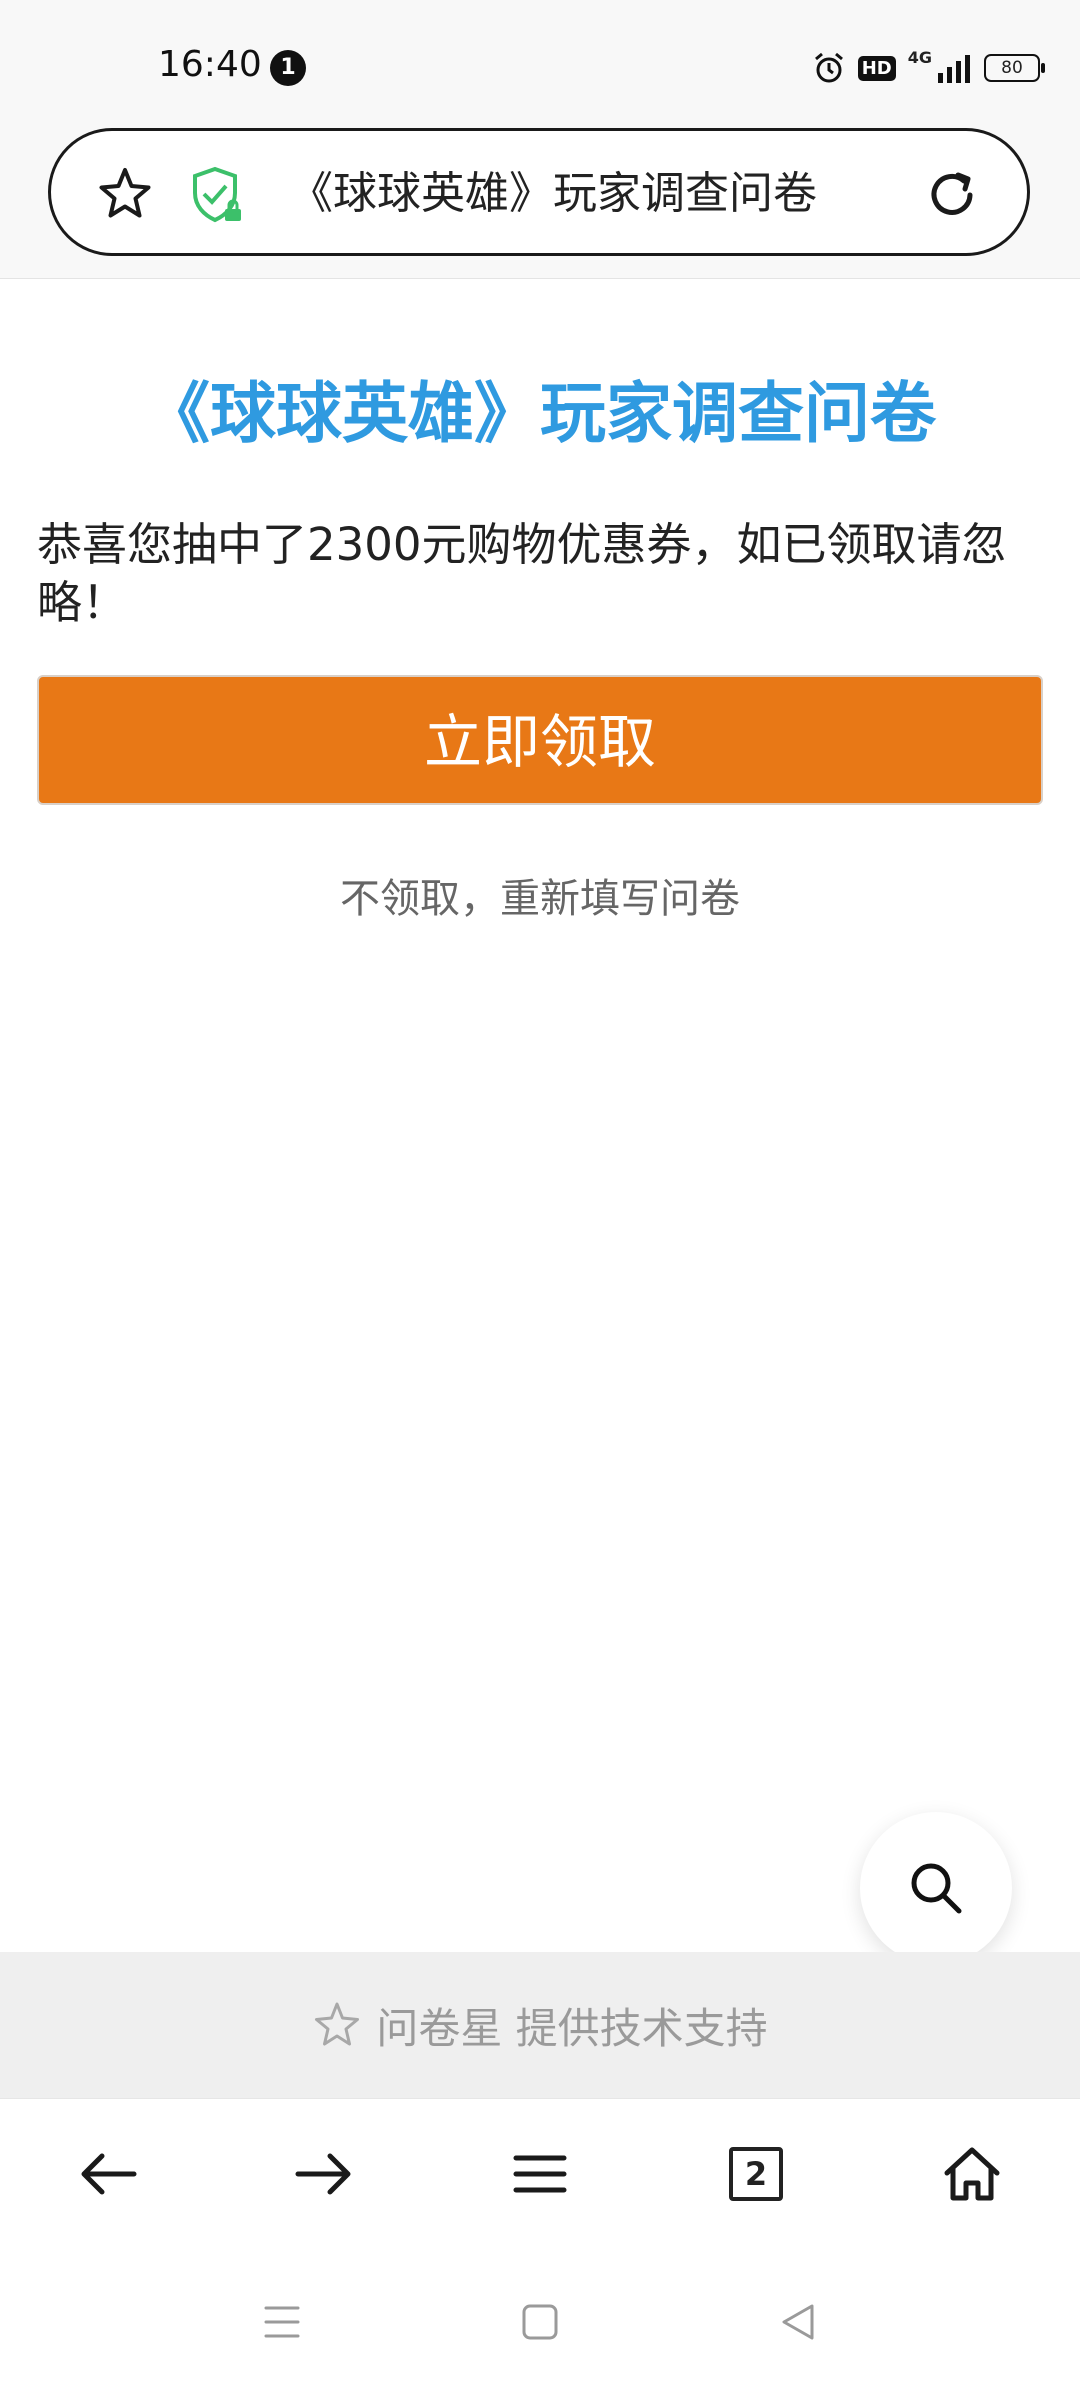  I want to click on search-icon, so click(936, 1888).